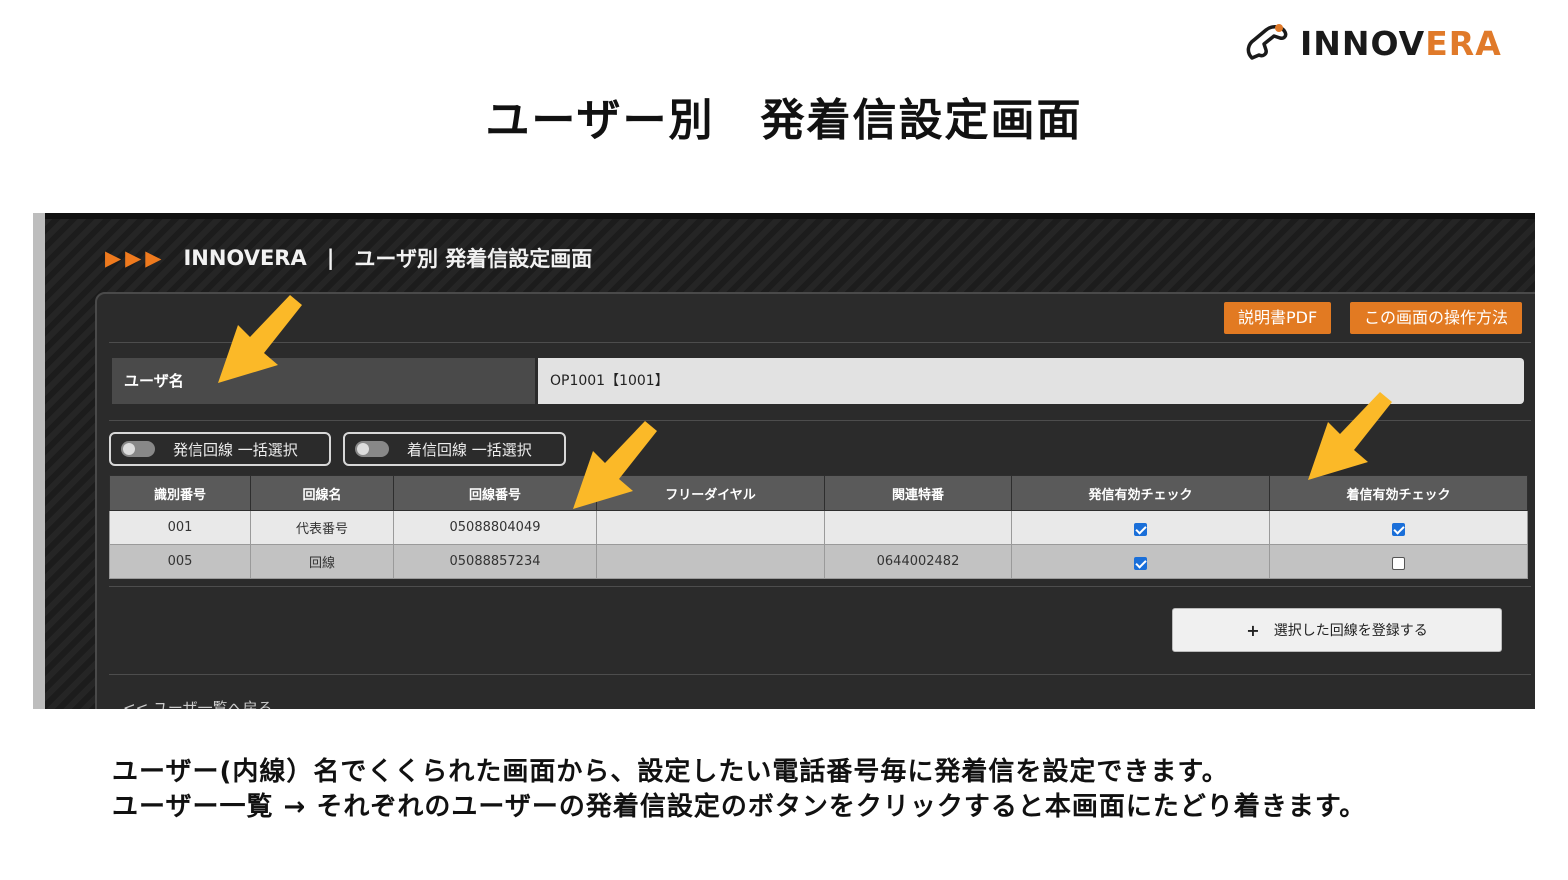  Describe the element at coordinates (918, 493) in the screenshot. I see `col-header-special: 関連特番` at that location.